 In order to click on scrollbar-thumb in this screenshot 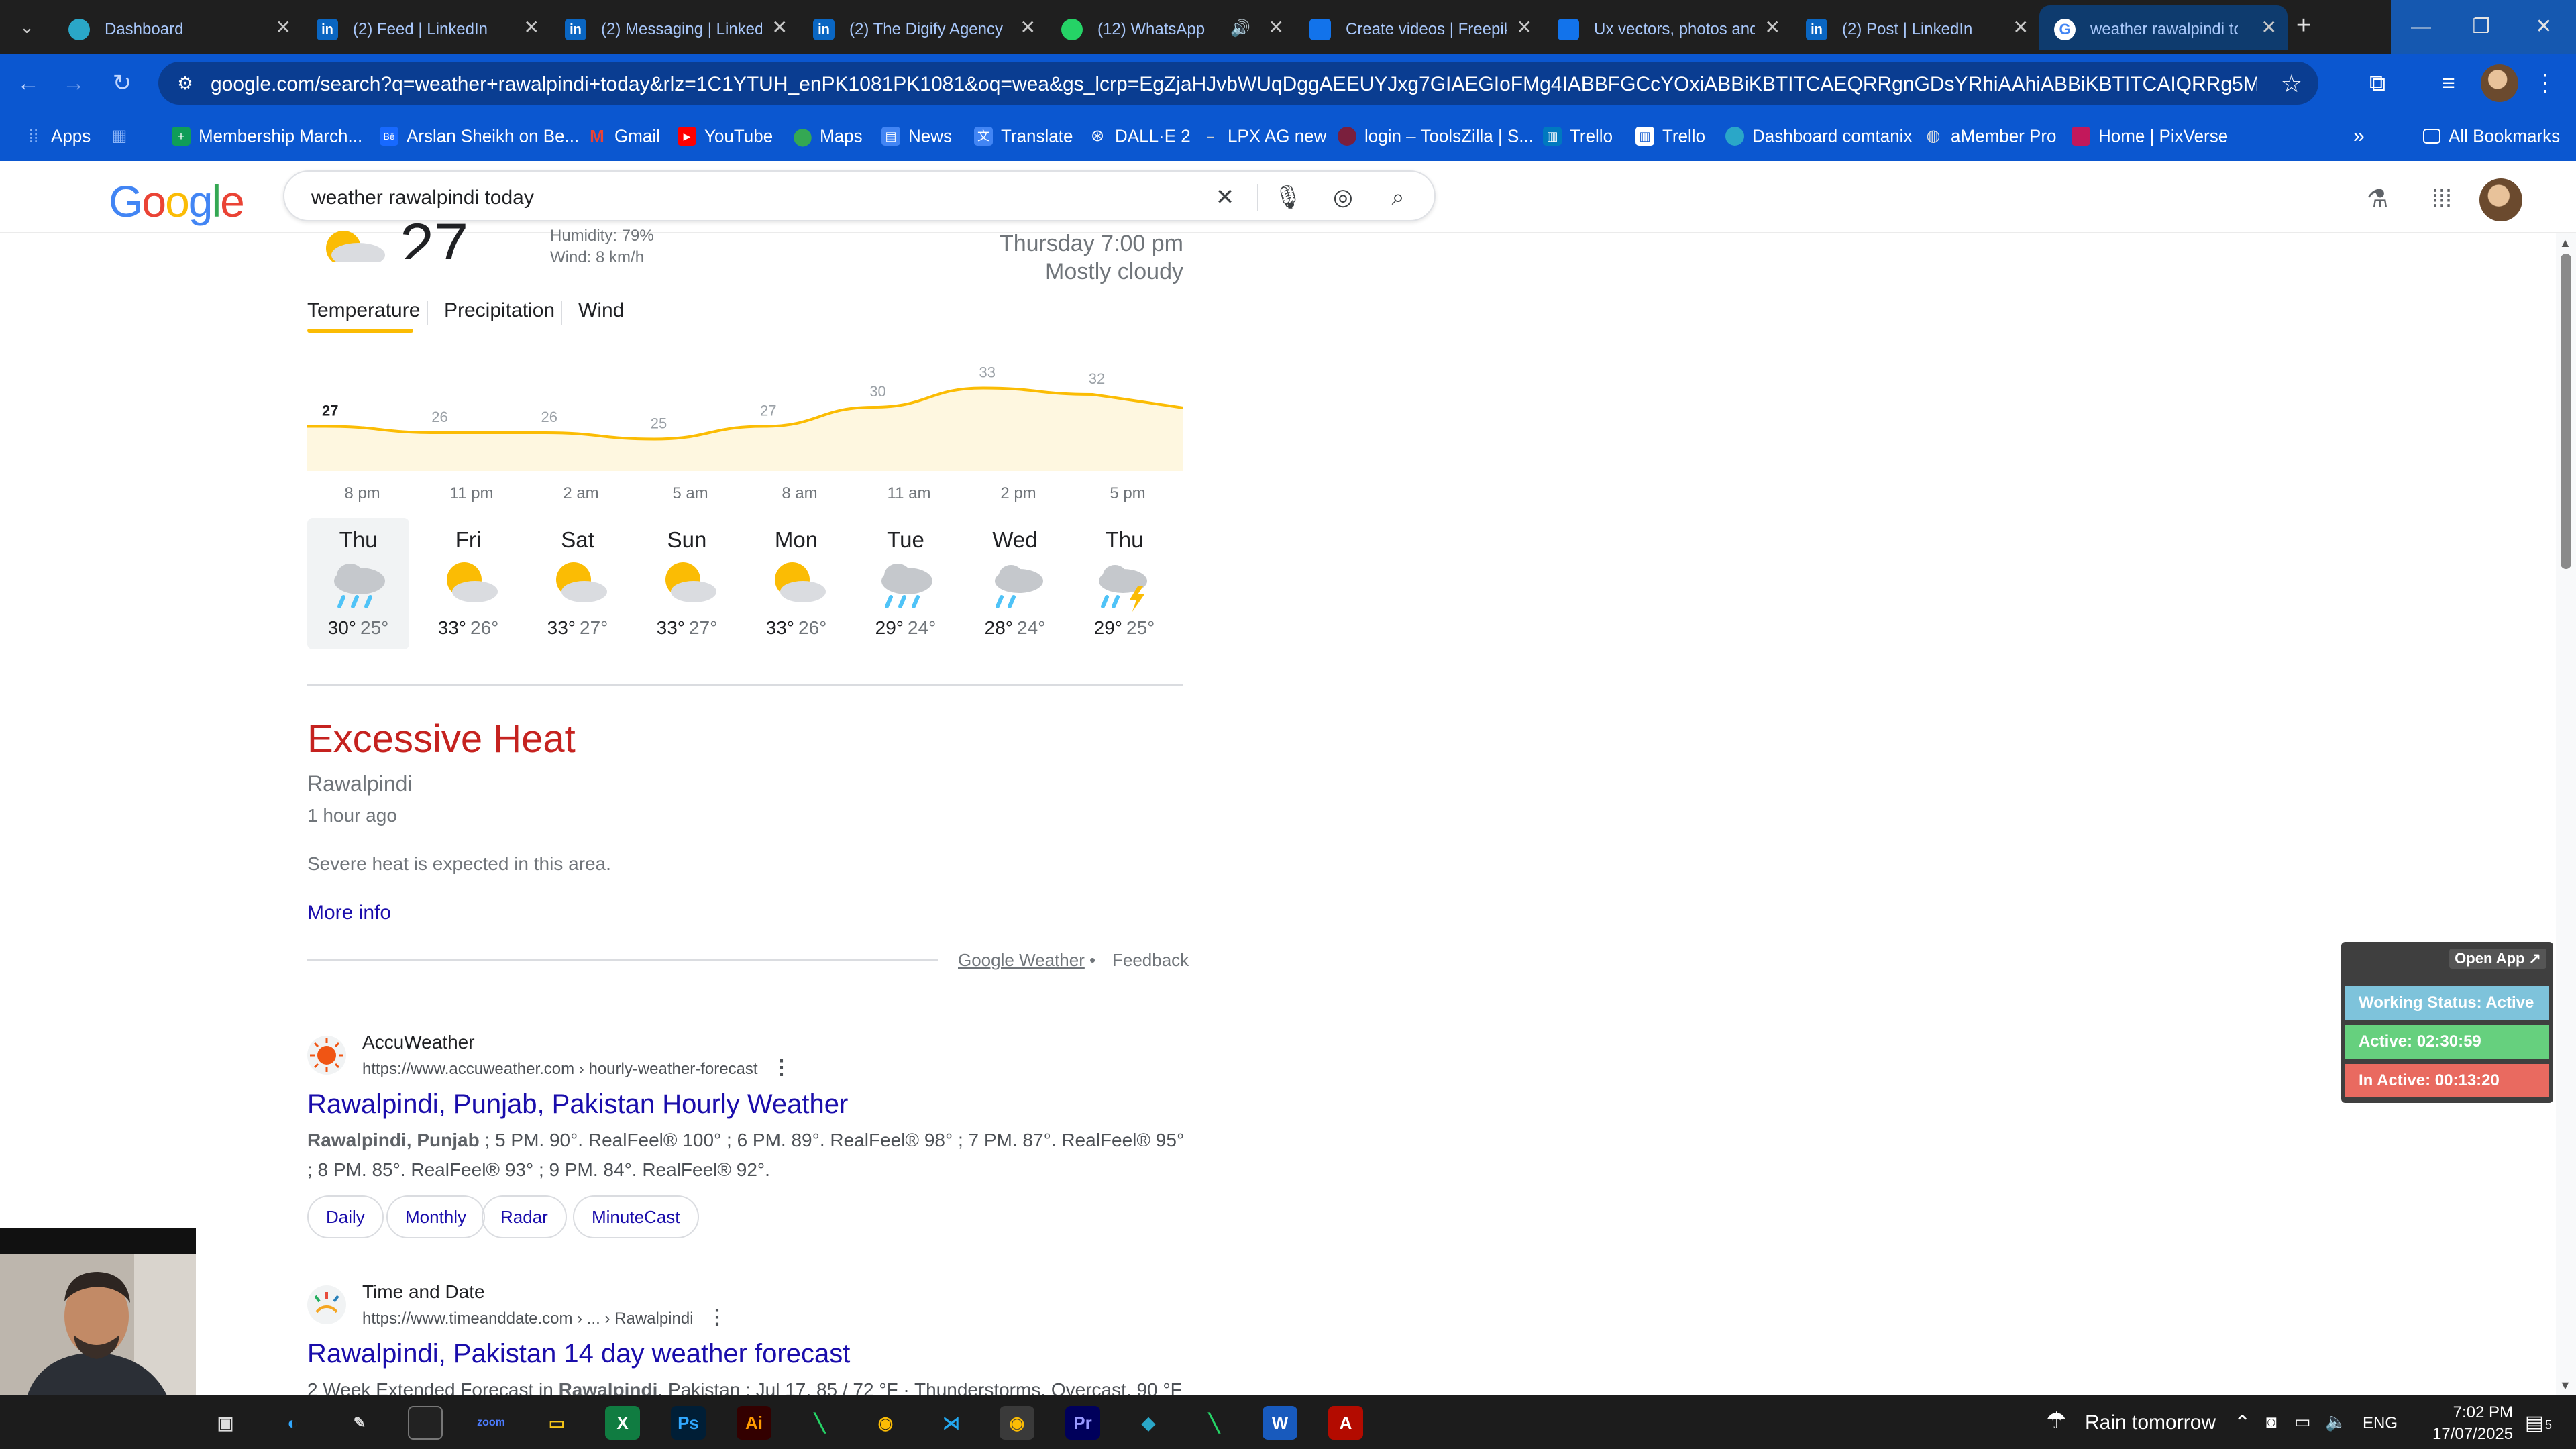, I will do `click(2566, 411)`.